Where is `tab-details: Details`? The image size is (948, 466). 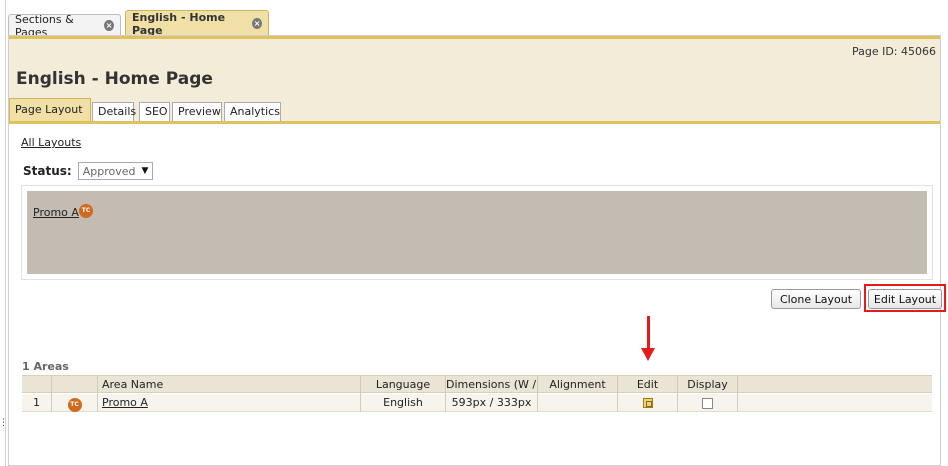
tab-details: Details is located at coordinates (114, 112).